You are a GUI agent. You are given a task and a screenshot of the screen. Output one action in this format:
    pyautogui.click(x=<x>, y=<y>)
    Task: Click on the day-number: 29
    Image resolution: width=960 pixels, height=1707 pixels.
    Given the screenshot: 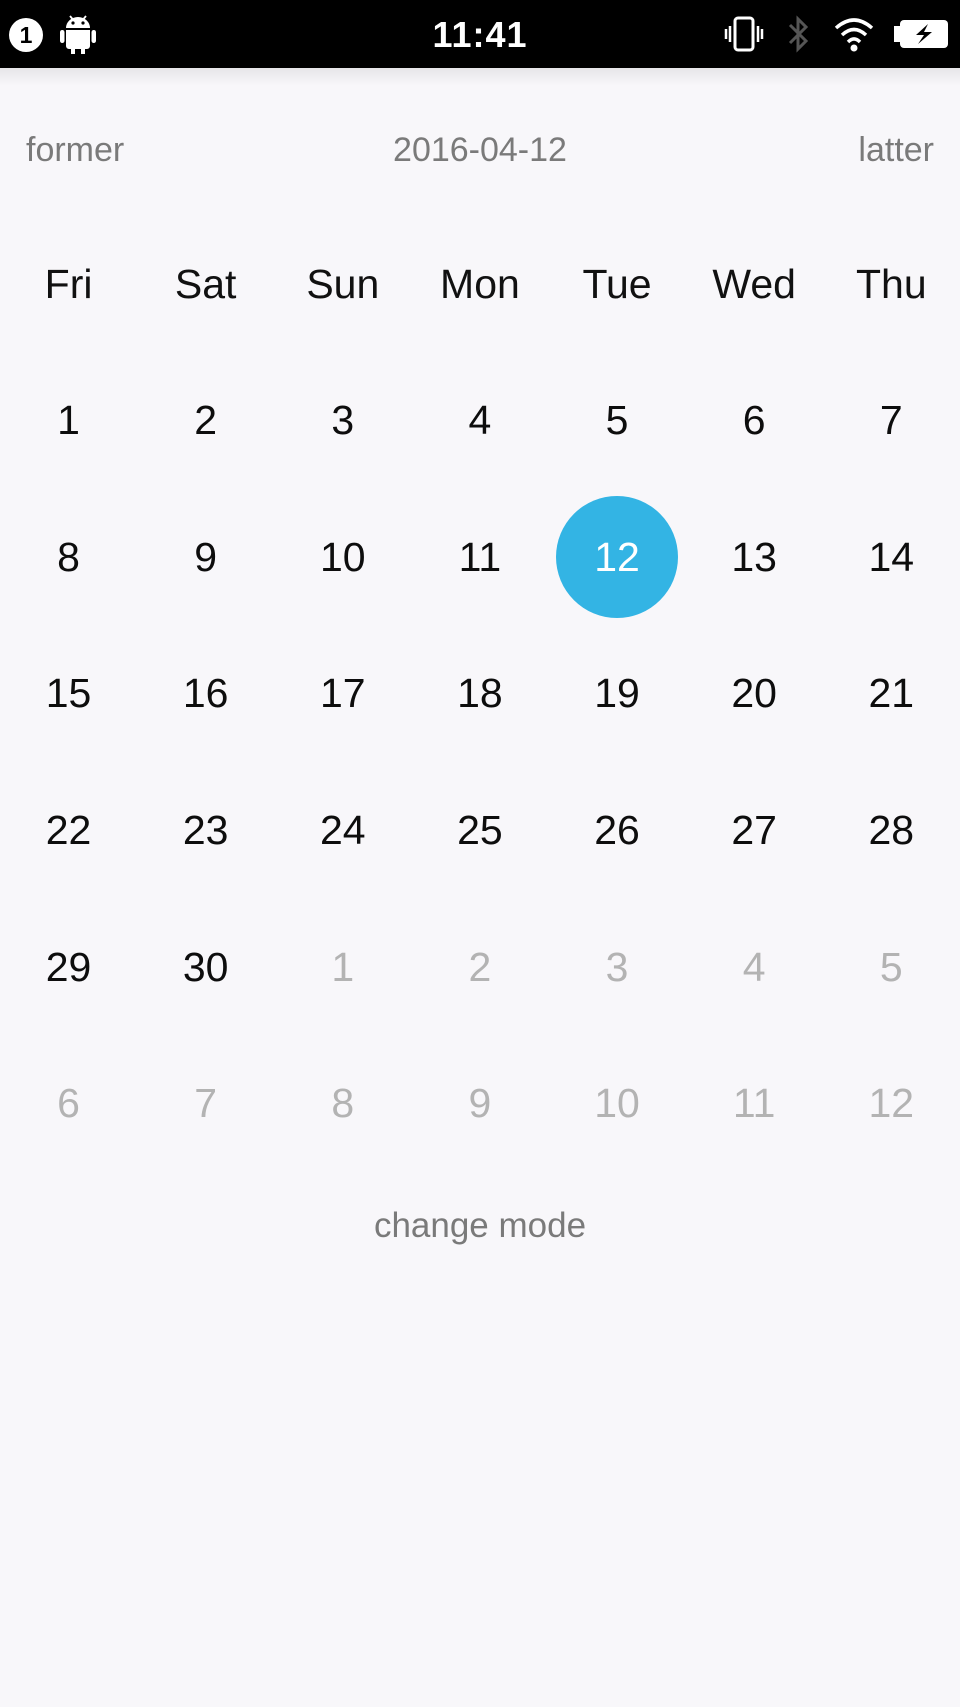 What is the action you would take?
    pyautogui.click(x=68, y=966)
    